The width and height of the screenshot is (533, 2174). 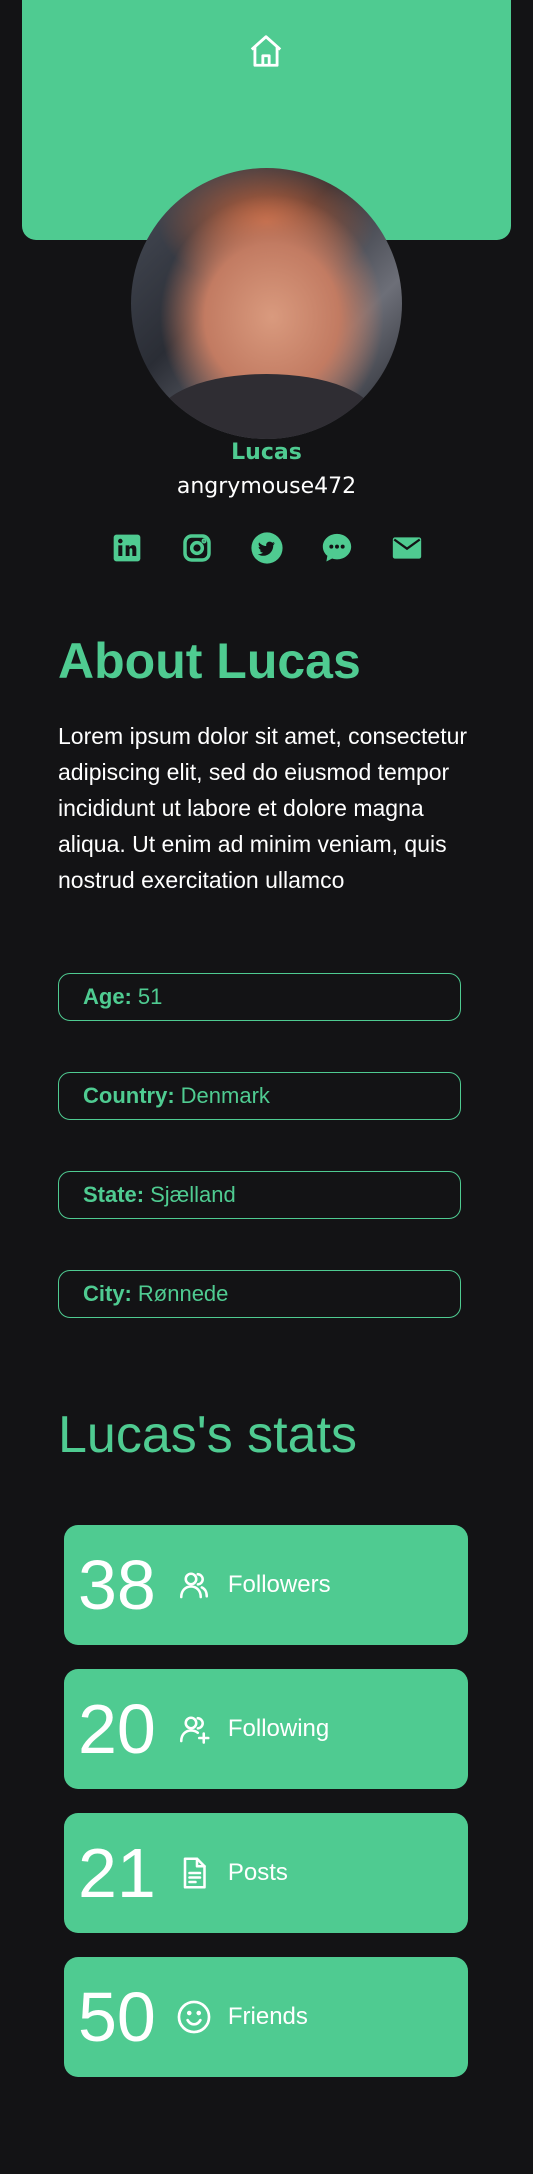 I want to click on stat-card-posts: 21 Posts, so click(x=266, y=1873).